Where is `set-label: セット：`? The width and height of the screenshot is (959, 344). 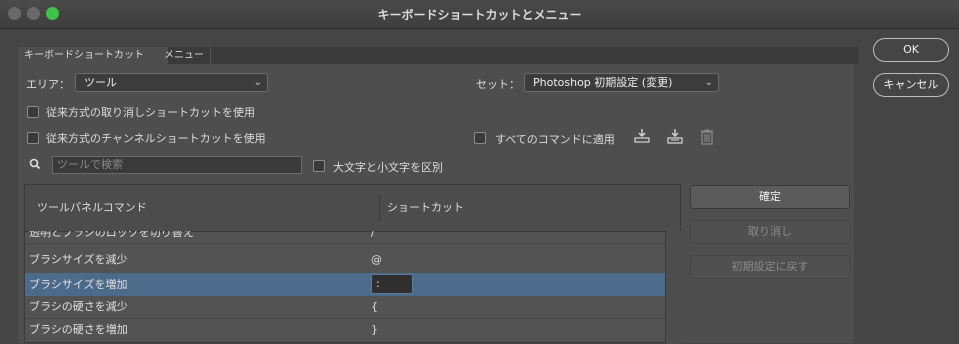 set-label: セット： is located at coordinates (498, 84).